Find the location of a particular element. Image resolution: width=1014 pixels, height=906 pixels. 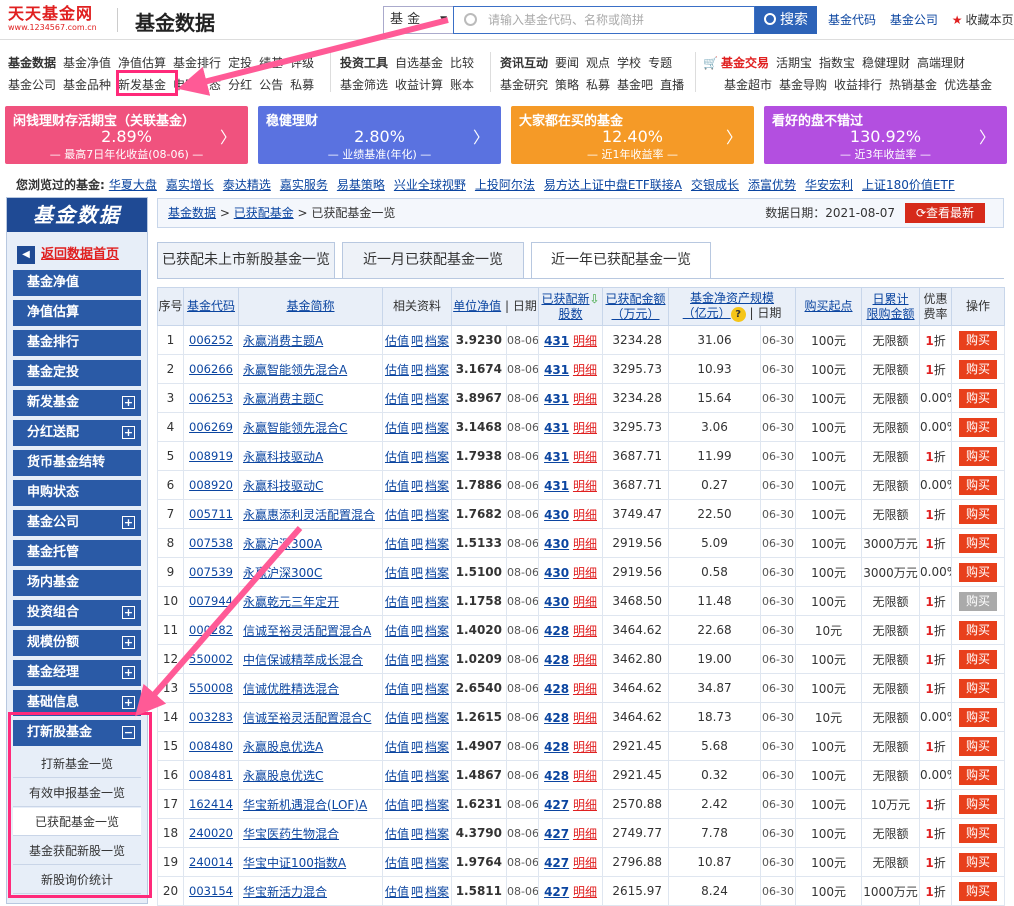

nav-item: 基金导购 is located at coordinates (803, 85).